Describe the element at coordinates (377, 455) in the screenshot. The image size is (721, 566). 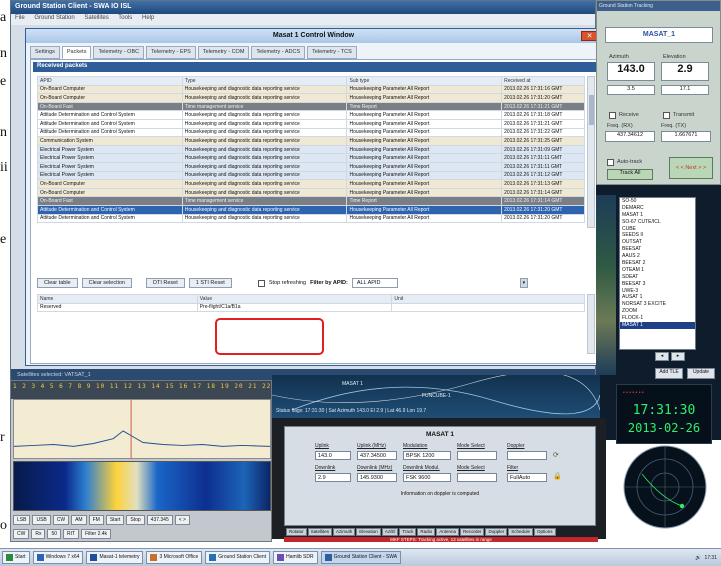
I see `uplink-mhz-field: 437.34500` at that location.